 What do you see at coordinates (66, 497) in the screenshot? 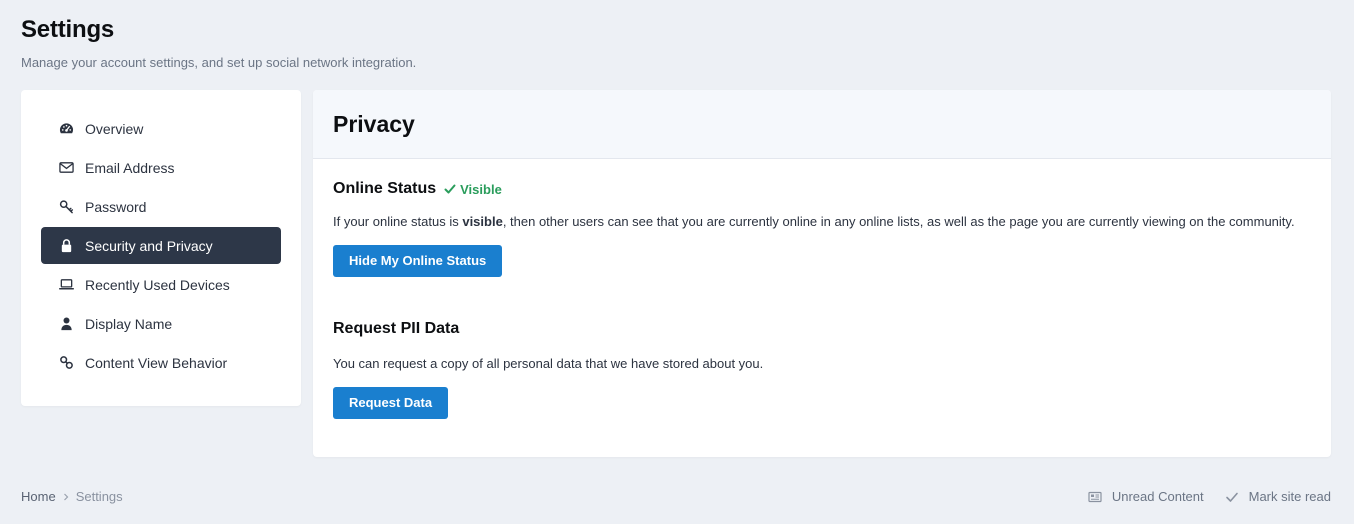
I see `chevron-right-icon` at bounding box center [66, 497].